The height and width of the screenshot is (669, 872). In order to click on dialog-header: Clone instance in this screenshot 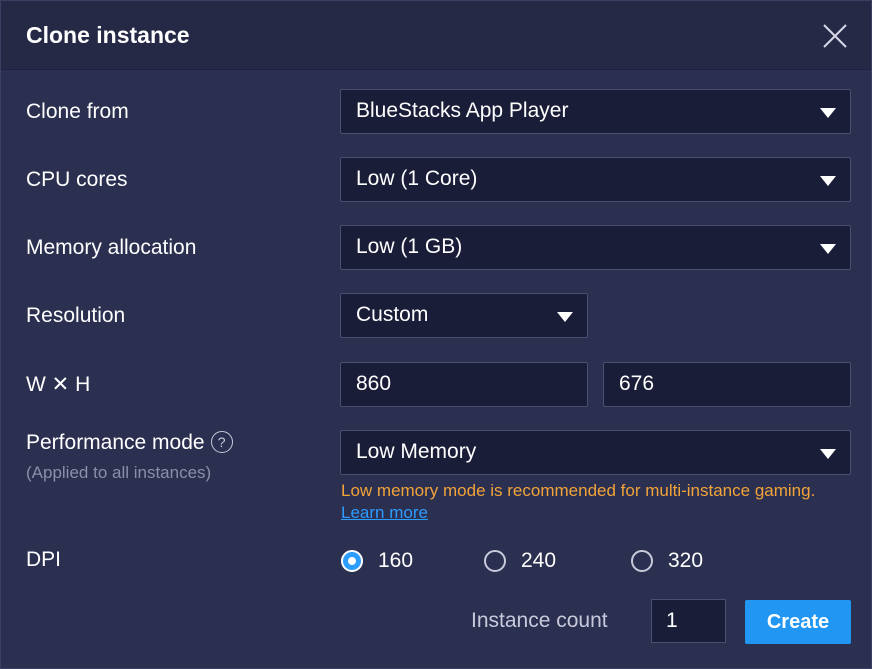, I will do `click(436, 35)`.